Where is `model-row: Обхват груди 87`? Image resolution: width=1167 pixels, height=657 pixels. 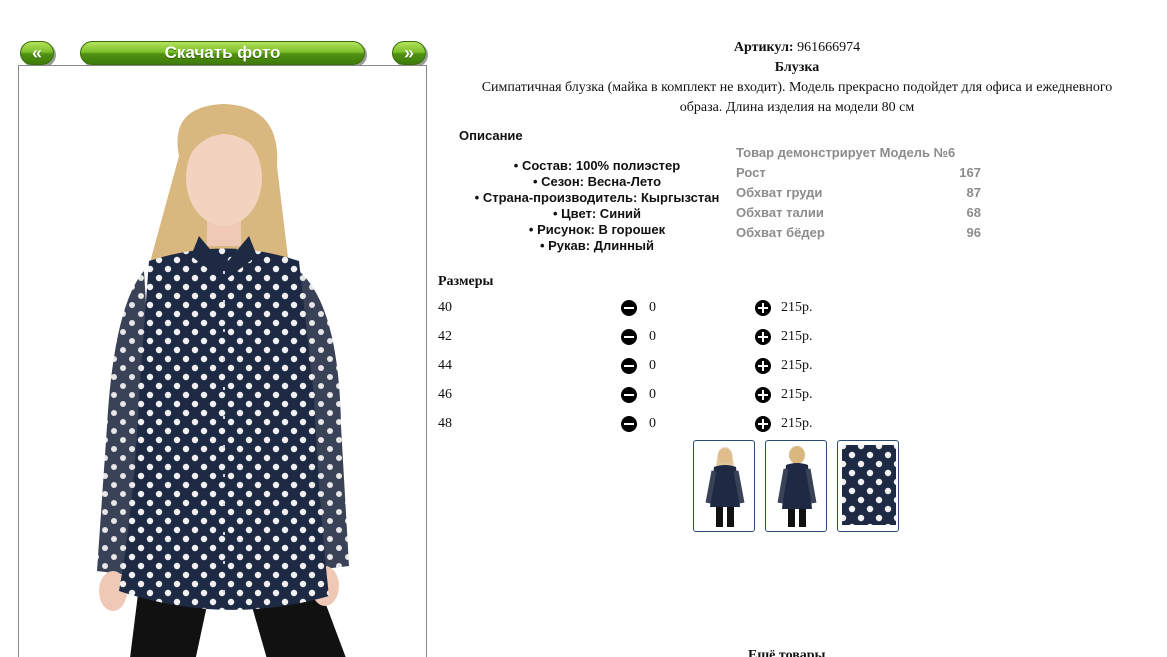 model-row: Обхват груди 87 is located at coordinates (858, 192).